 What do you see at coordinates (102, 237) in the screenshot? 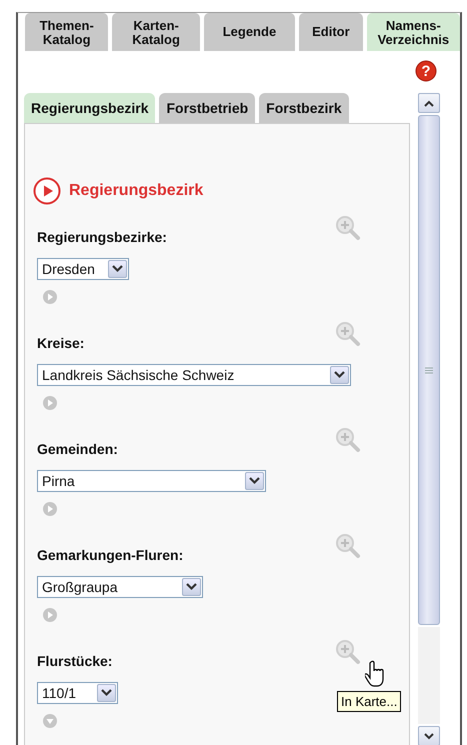
I see `field-label: Regierungsbezirke:` at bounding box center [102, 237].